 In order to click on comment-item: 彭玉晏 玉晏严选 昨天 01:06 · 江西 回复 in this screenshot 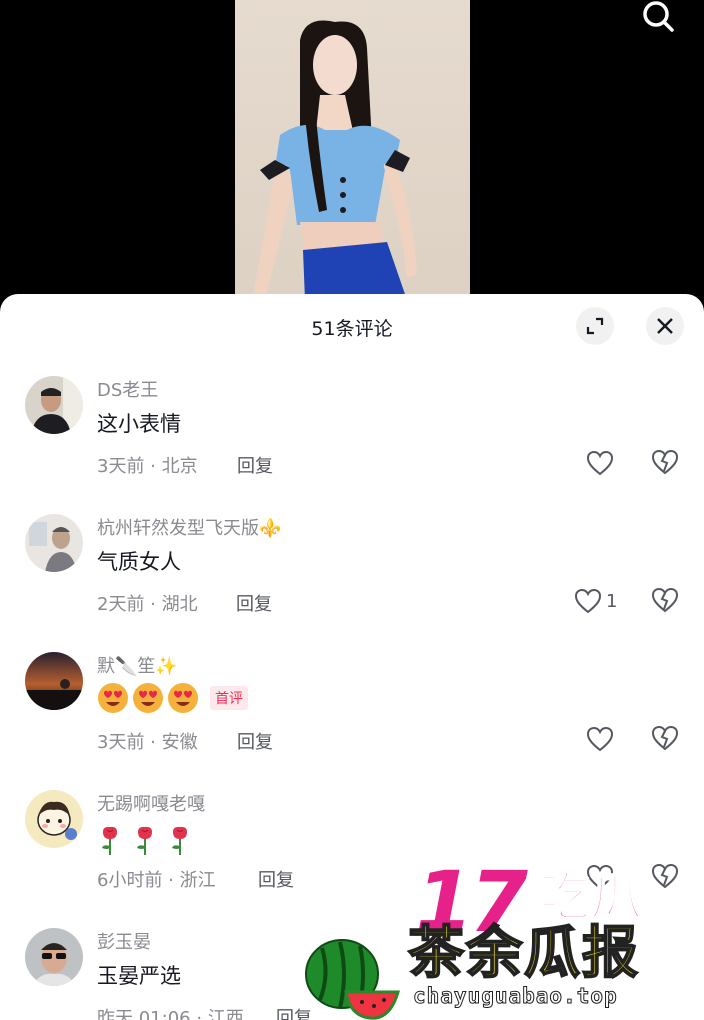, I will do `click(352, 974)`.